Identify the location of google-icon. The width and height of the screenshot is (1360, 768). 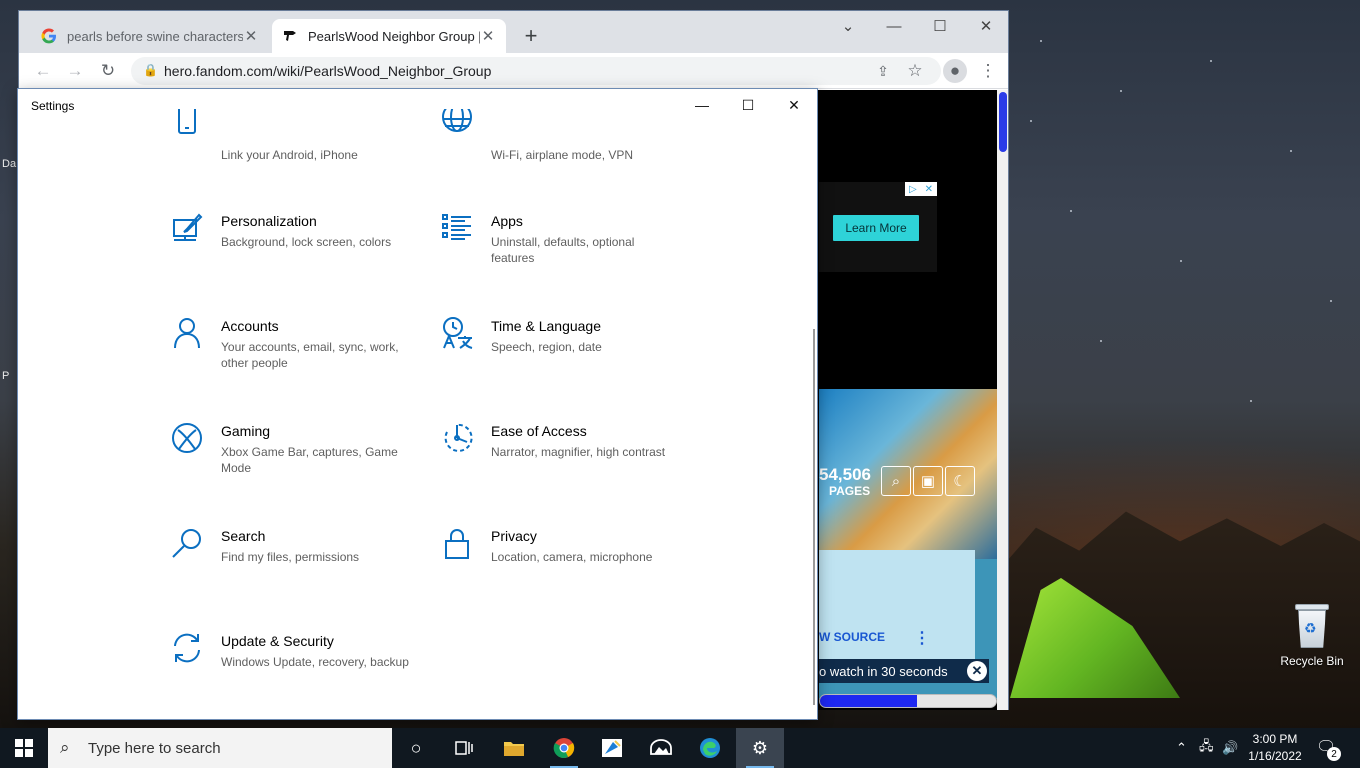
(49, 36).